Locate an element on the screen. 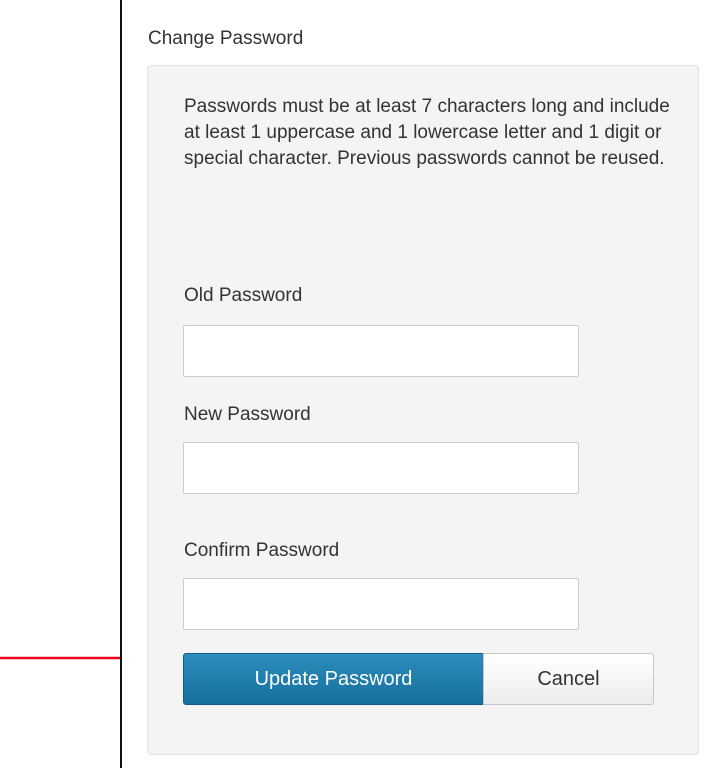  new-password-label: New Password is located at coordinates (247, 414).